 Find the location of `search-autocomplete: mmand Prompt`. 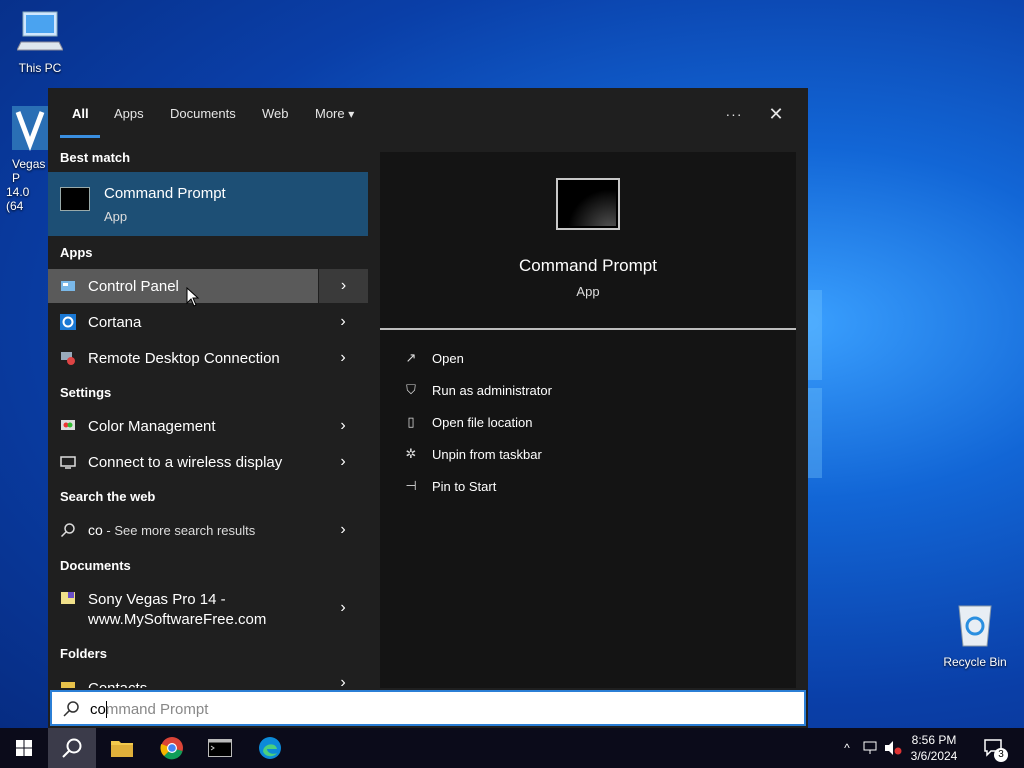

search-autocomplete: mmand Prompt is located at coordinates (157, 709).